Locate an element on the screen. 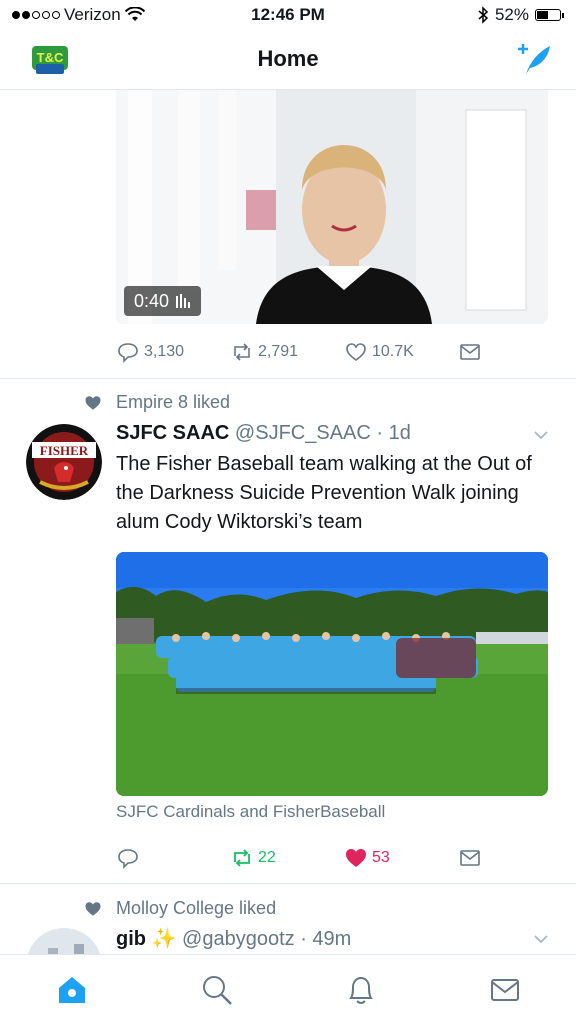 This screenshot has width=576, height=1024. retweet-button: 22 is located at coordinates (287, 858).